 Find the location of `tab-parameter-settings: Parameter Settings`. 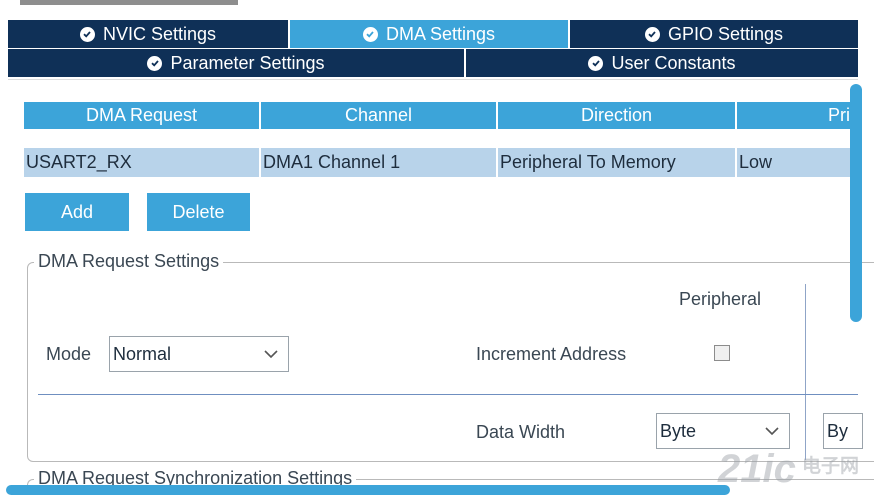

tab-parameter-settings: Parameter Settings is located at coordinates (237, 63).